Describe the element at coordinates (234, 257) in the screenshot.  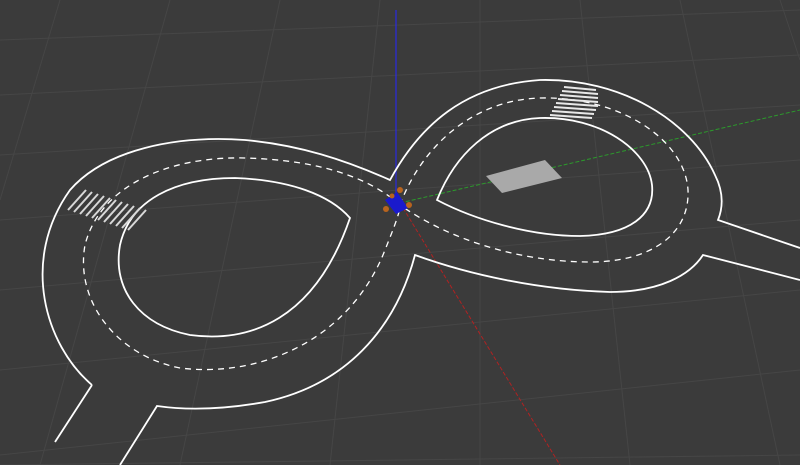
I see `track-inner-left-edge` at that location.